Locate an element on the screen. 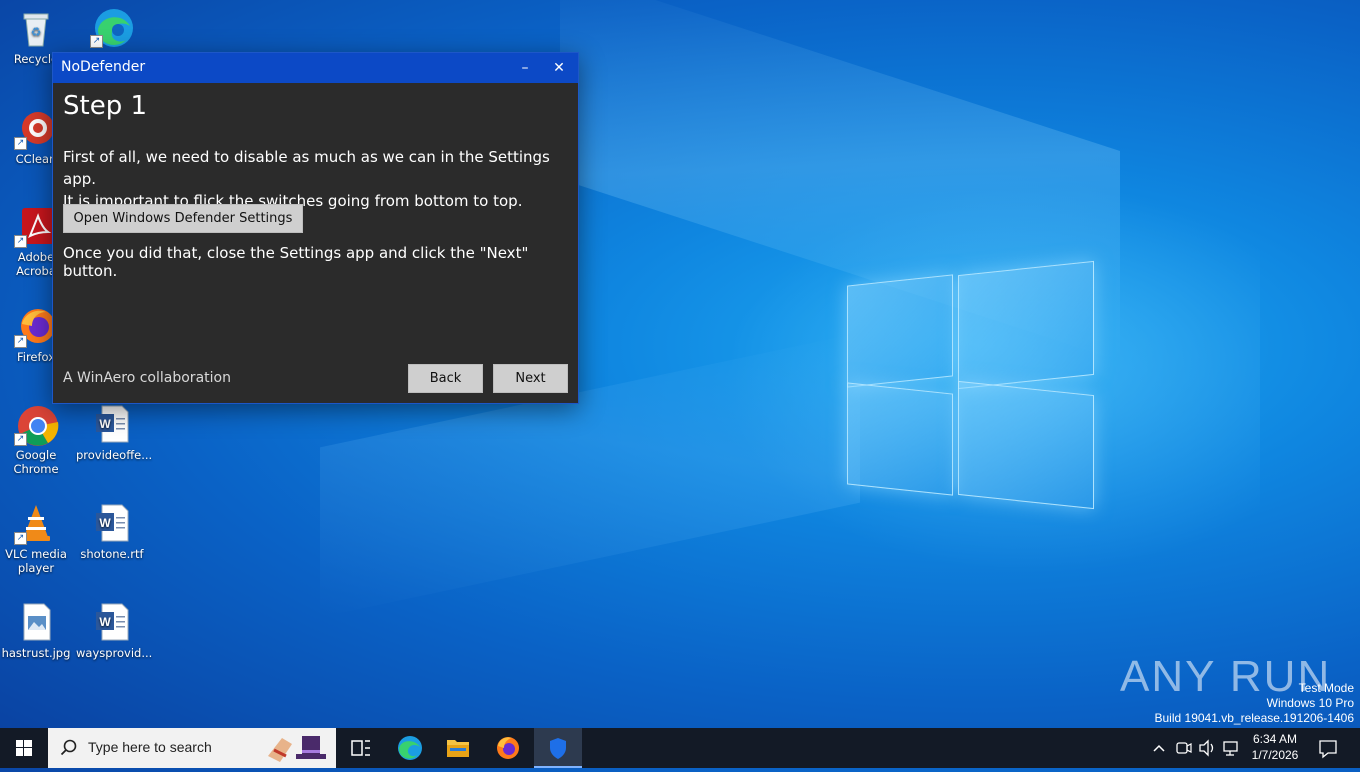  clock-date: 1/7/2026 is located at coordinates (1275, 755).